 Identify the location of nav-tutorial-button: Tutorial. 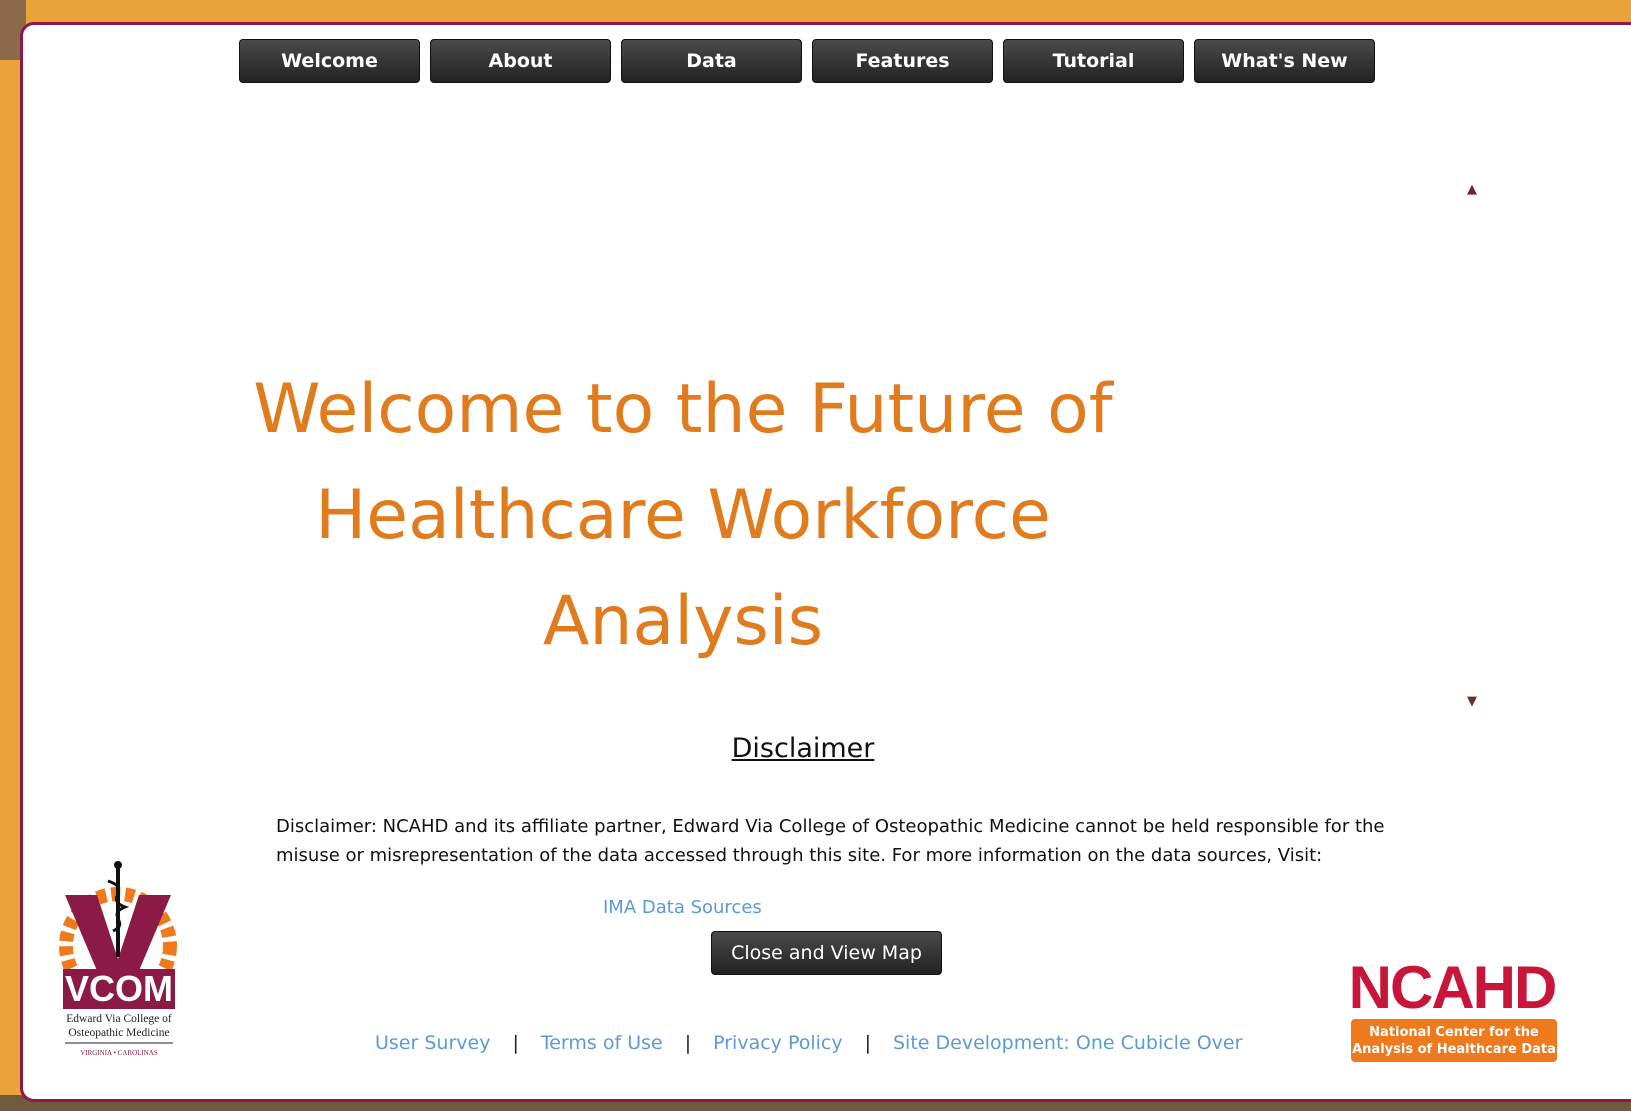
(1093, 61).